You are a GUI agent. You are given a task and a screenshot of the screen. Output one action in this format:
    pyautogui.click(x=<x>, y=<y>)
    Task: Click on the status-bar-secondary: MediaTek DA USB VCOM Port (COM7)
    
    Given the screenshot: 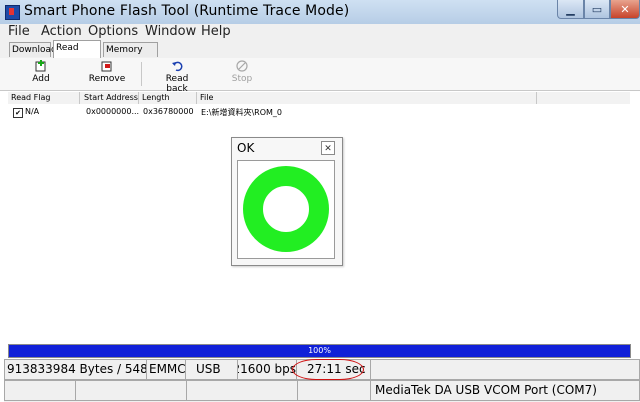 What is the action you would take?
    pyautogui.click(x=322, y=391)
    